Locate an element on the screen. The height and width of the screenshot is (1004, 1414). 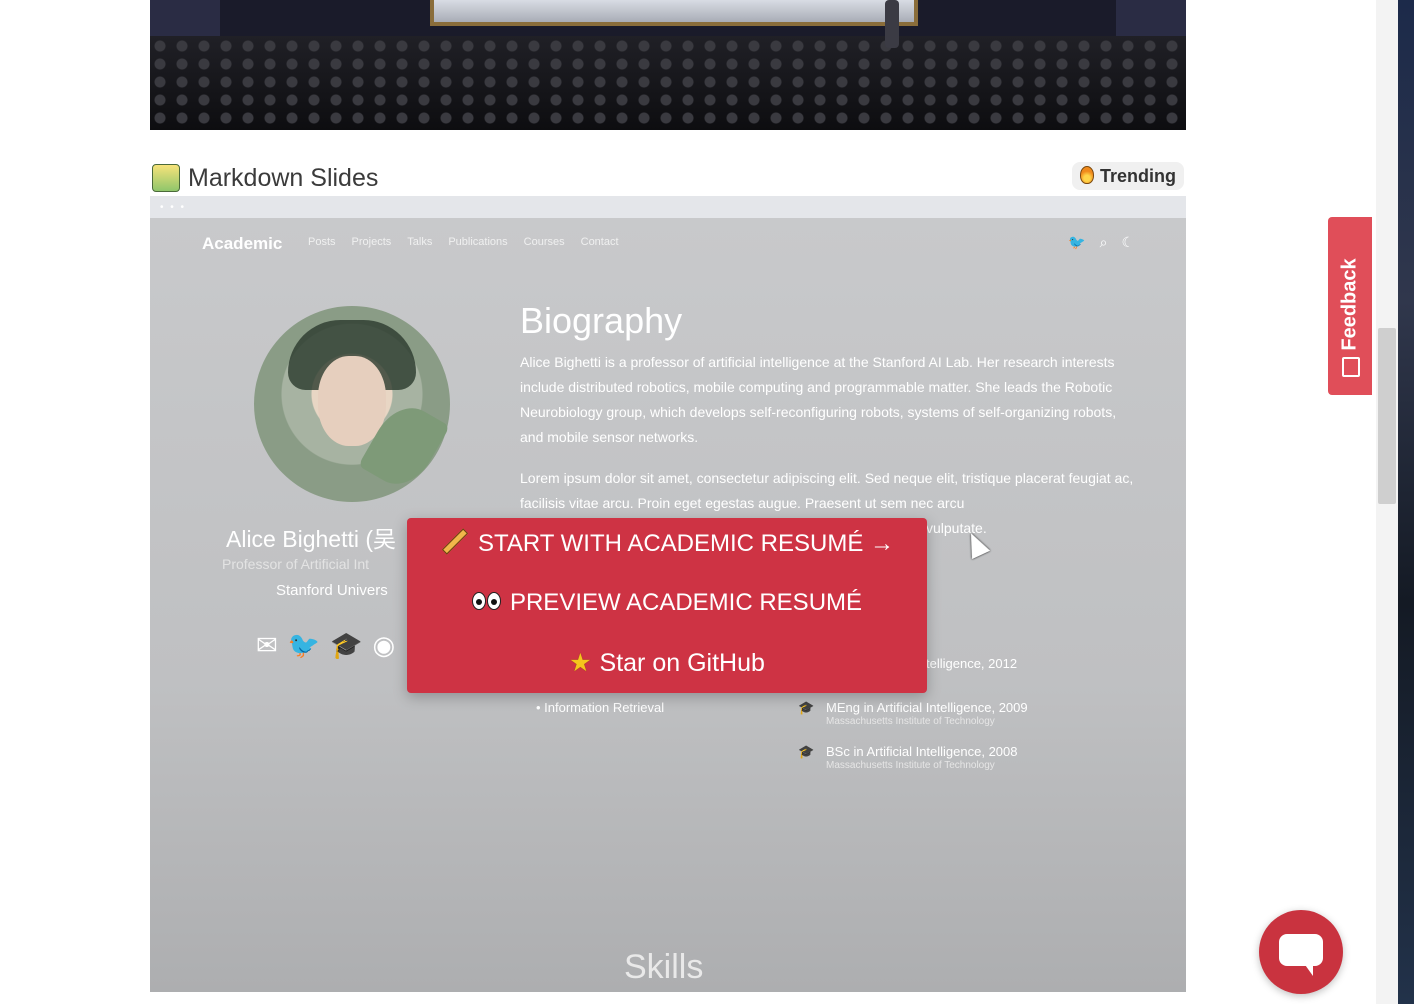
profile-university: Stanford Univers is located at coordinates (332, 590).